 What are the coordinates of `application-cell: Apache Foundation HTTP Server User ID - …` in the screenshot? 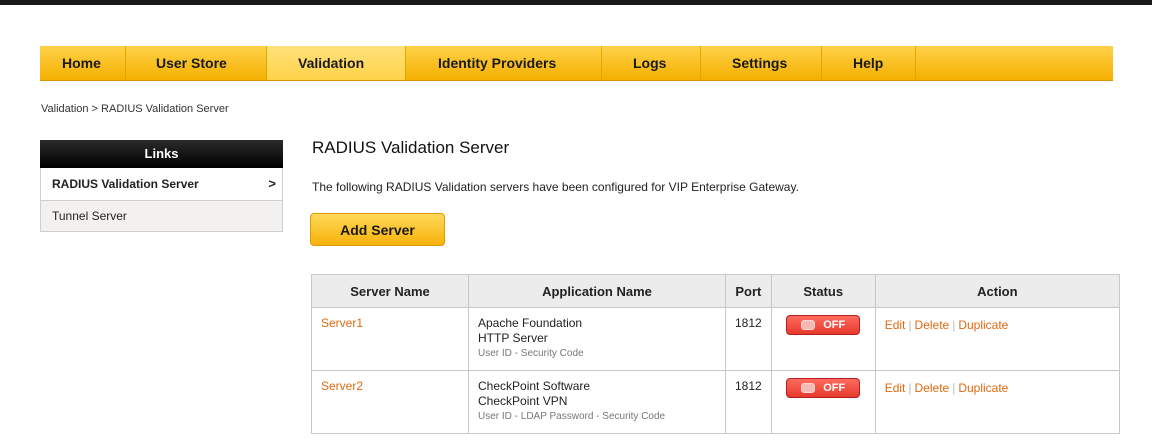 It's located at (597, 339).